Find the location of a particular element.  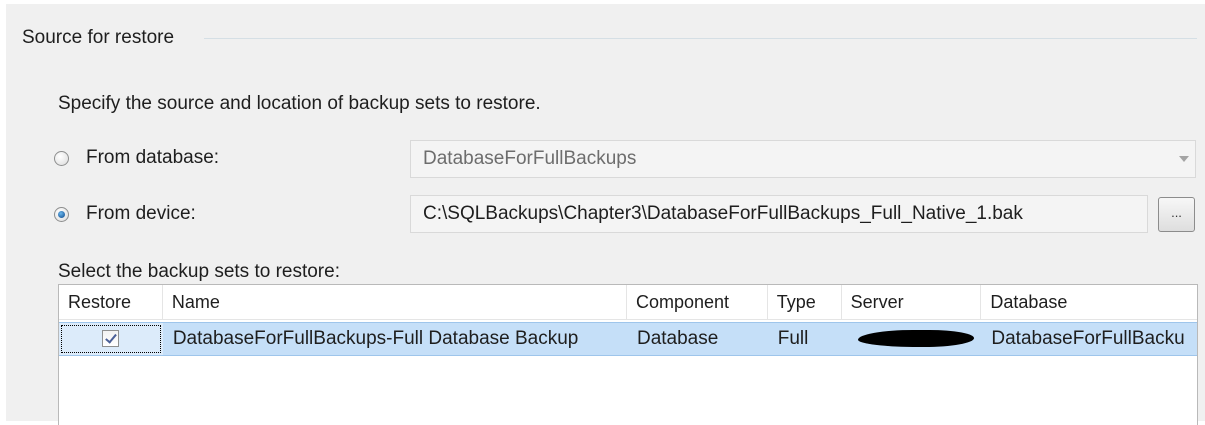

column-header-name: Name is located at coordinates (395, 302).